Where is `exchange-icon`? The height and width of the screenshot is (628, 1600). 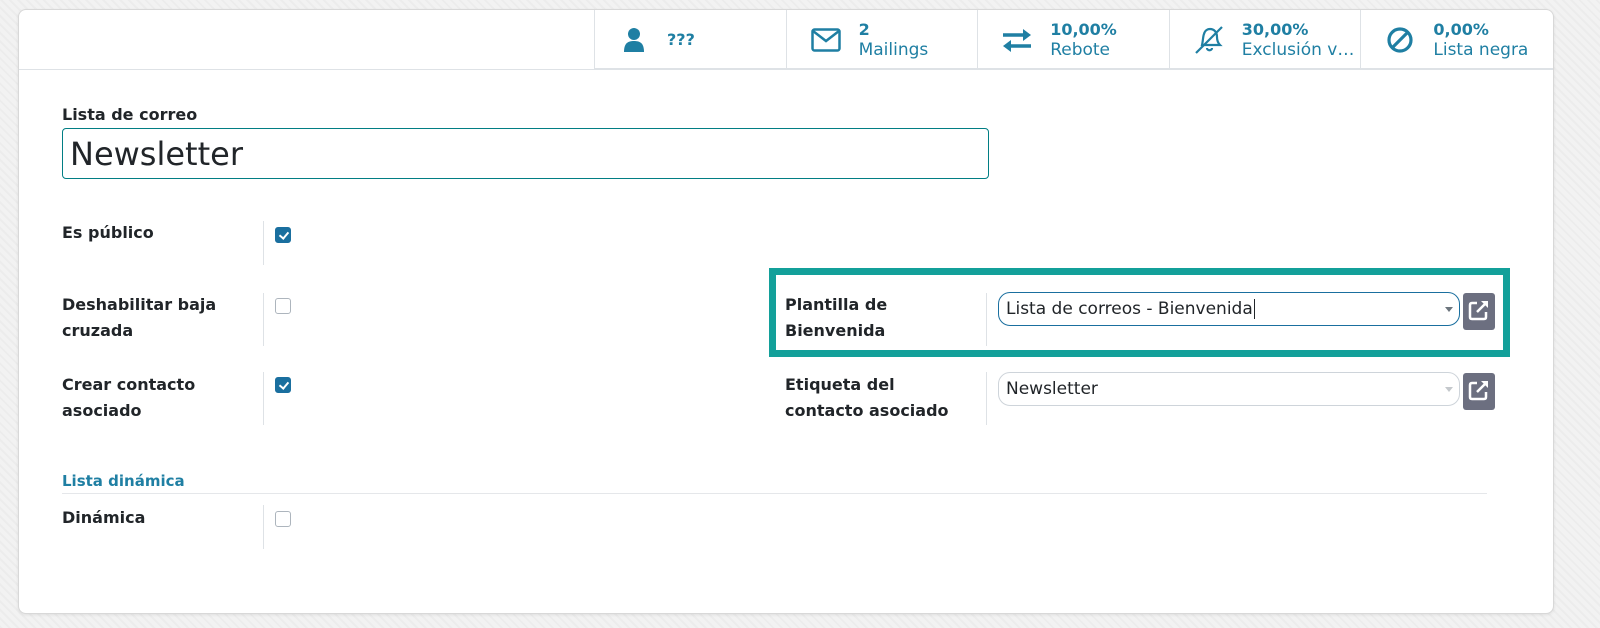 exchange-icon is located at coordinates (1017, 40).